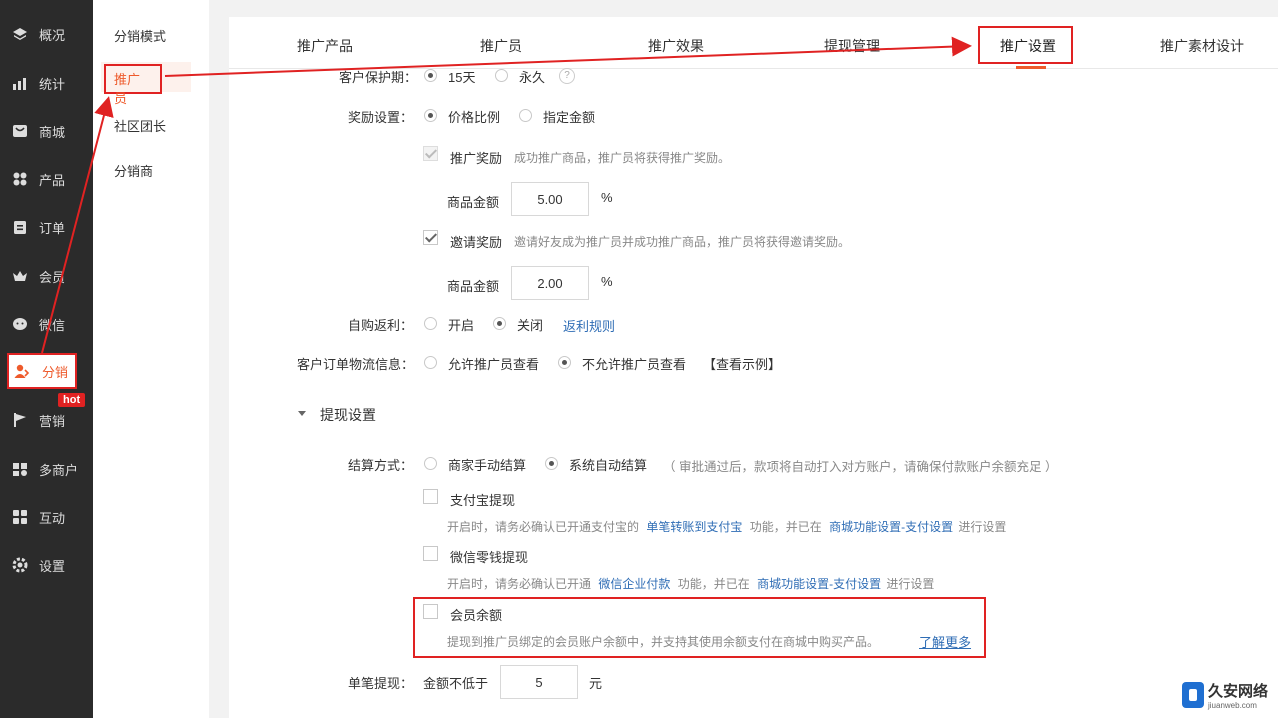 This screenshot has width=1278, height=718. What do you see at coordinates (519, 584) in the screenshot?
I see `wechat-hint-a: 开启时，请务必确认已开通` at bounding box center [519, 584].